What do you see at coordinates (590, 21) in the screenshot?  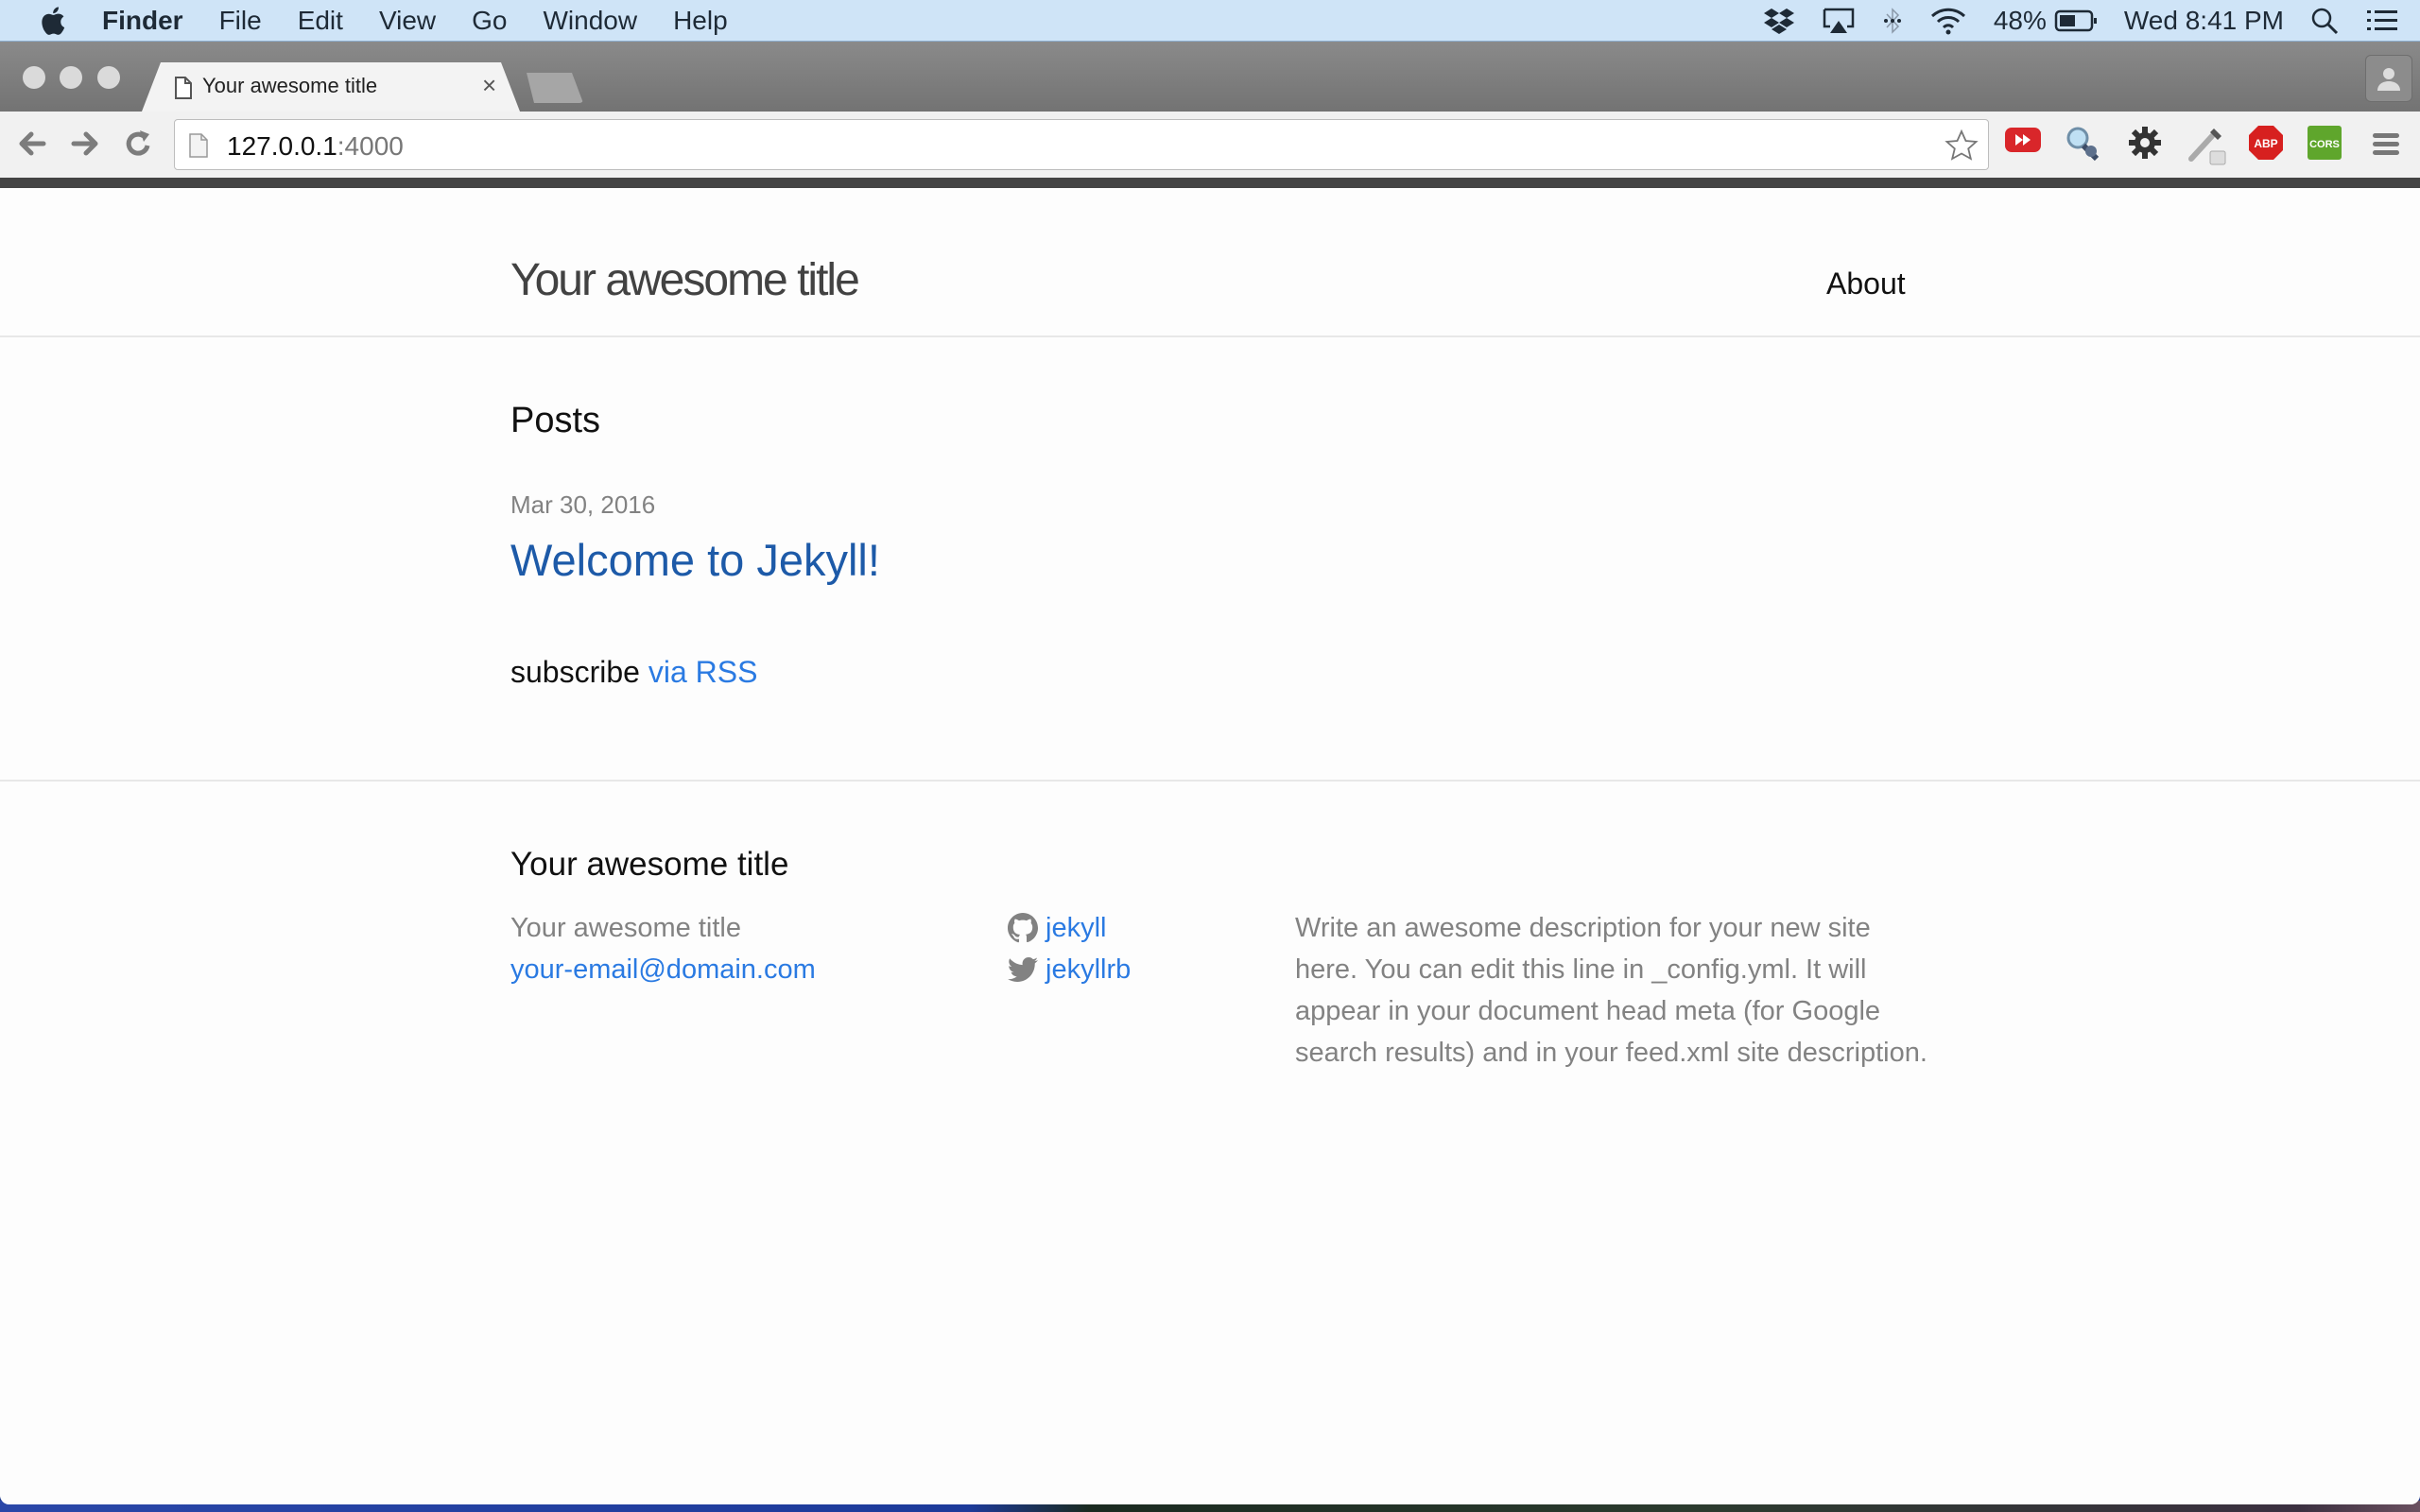 I see `menu-window: Window` at bounding box center [590, 21].